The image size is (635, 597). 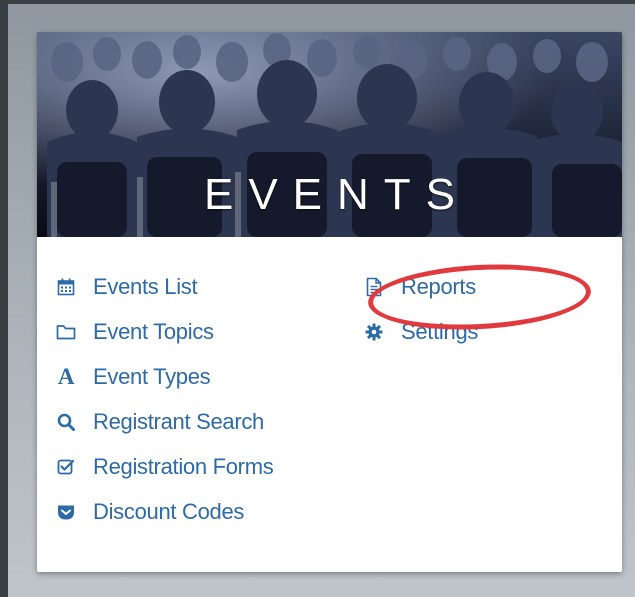 What do you see at coordinates (374, 332) in the screenshot?
I see `gear-icon` at bounding box center [374, 332].